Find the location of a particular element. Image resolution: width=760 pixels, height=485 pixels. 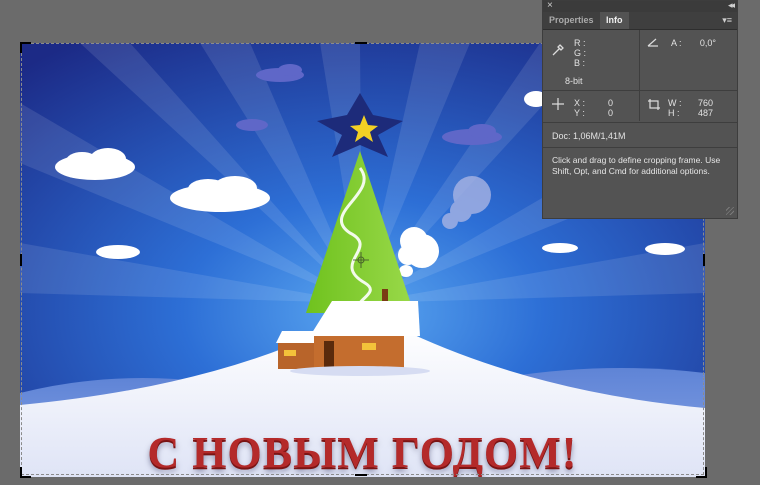

crop-handle-left is located at coordinates (21, 260).